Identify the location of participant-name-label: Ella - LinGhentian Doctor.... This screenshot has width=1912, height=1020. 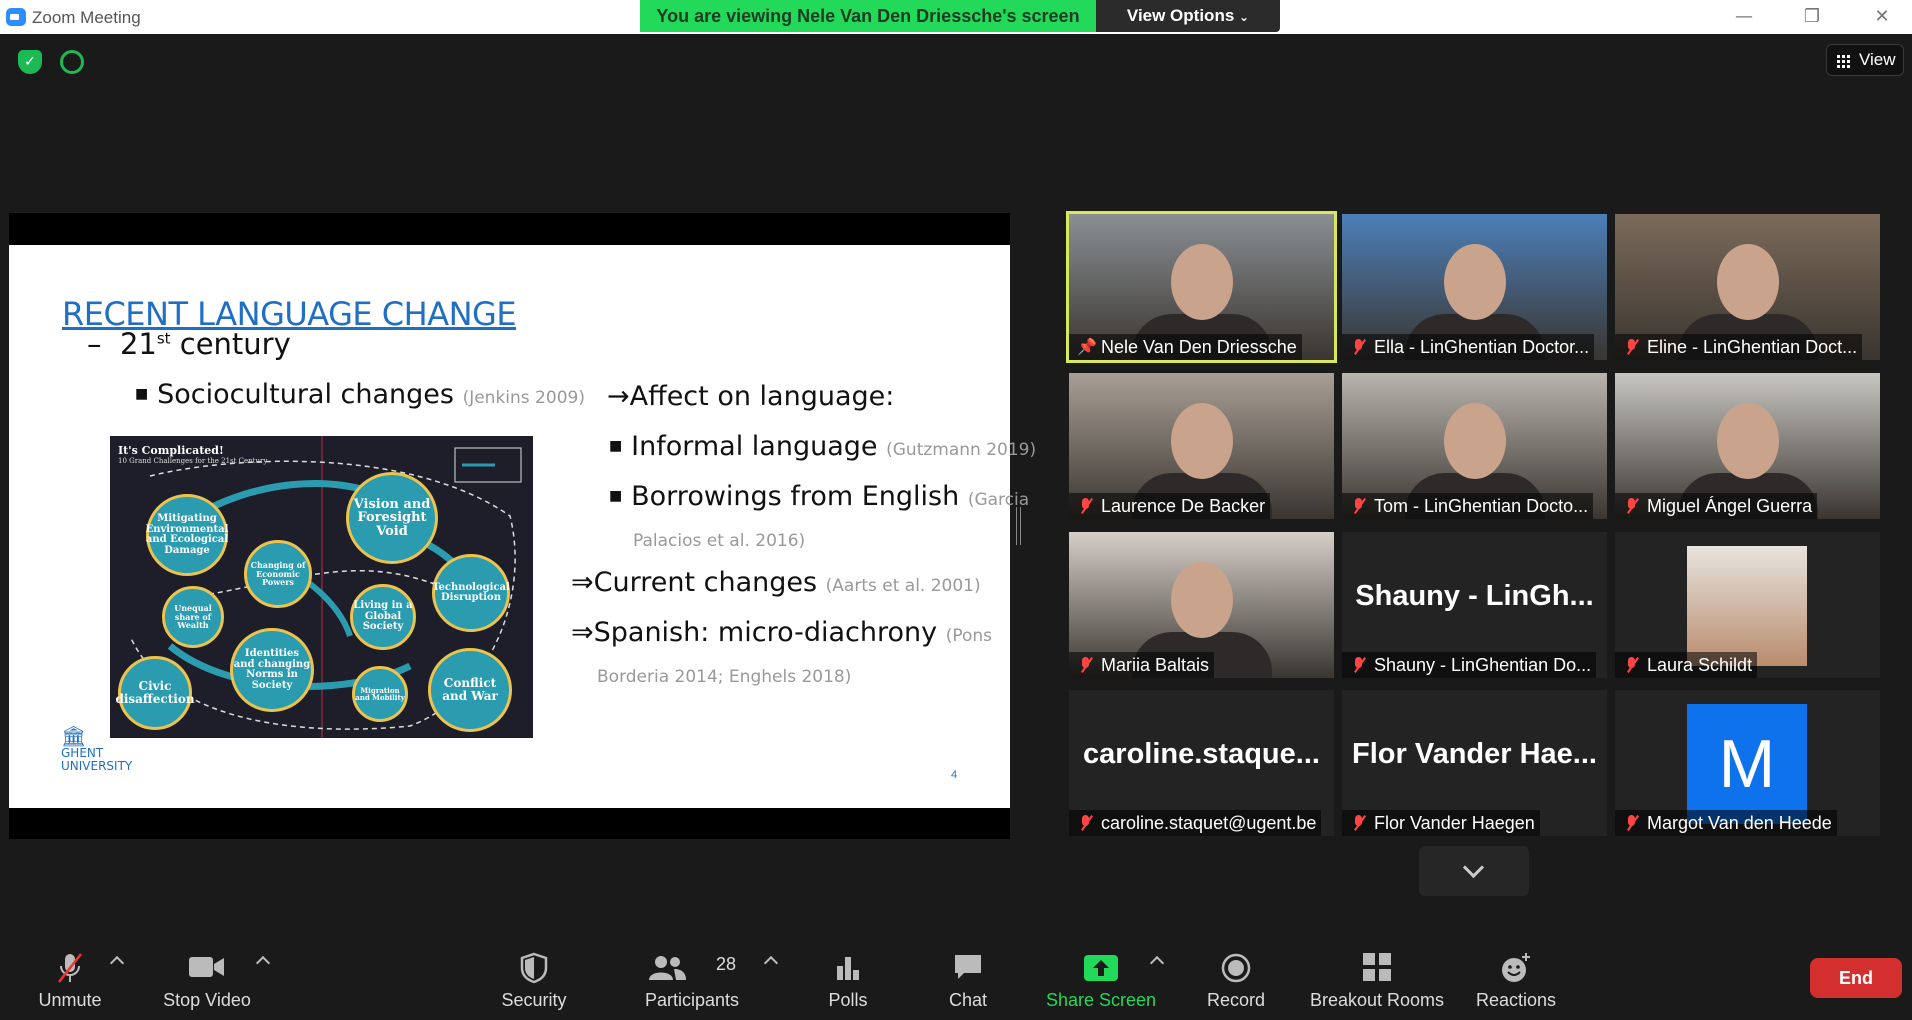
(1468, 347).